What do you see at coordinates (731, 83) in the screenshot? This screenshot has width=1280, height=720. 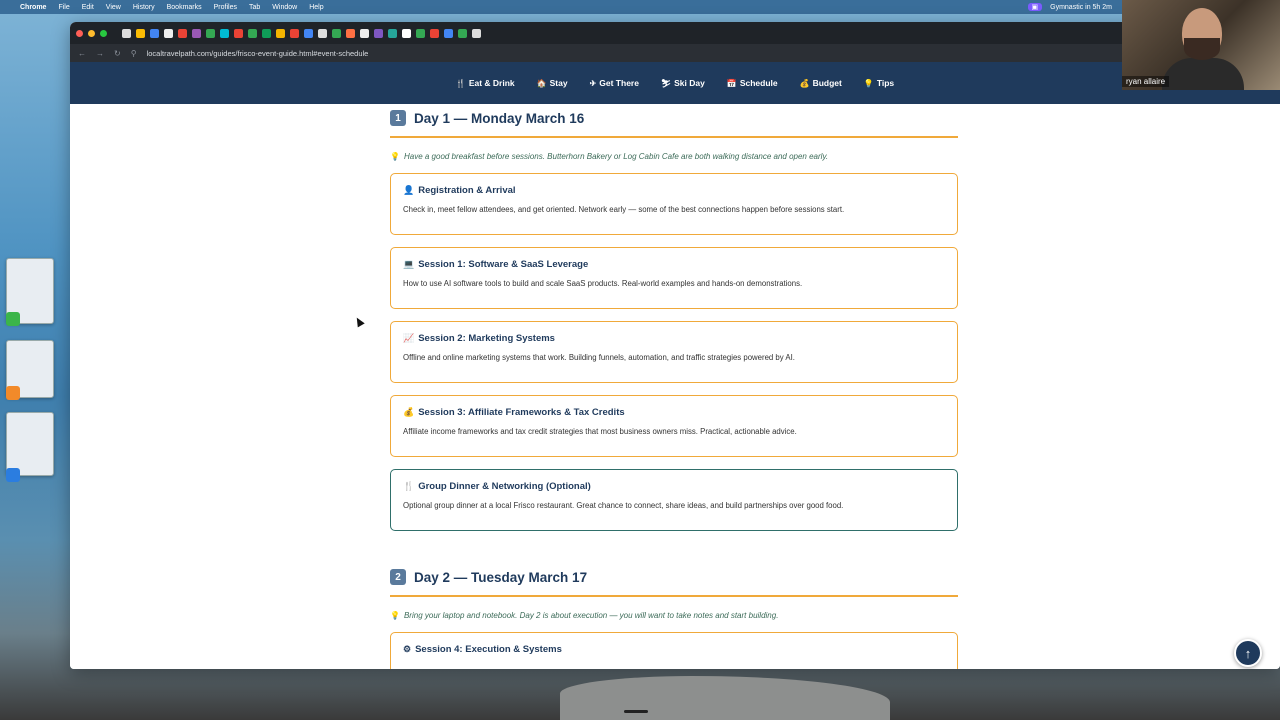 I see `calendar-icon: 📅` at bounding box center [731, 83].